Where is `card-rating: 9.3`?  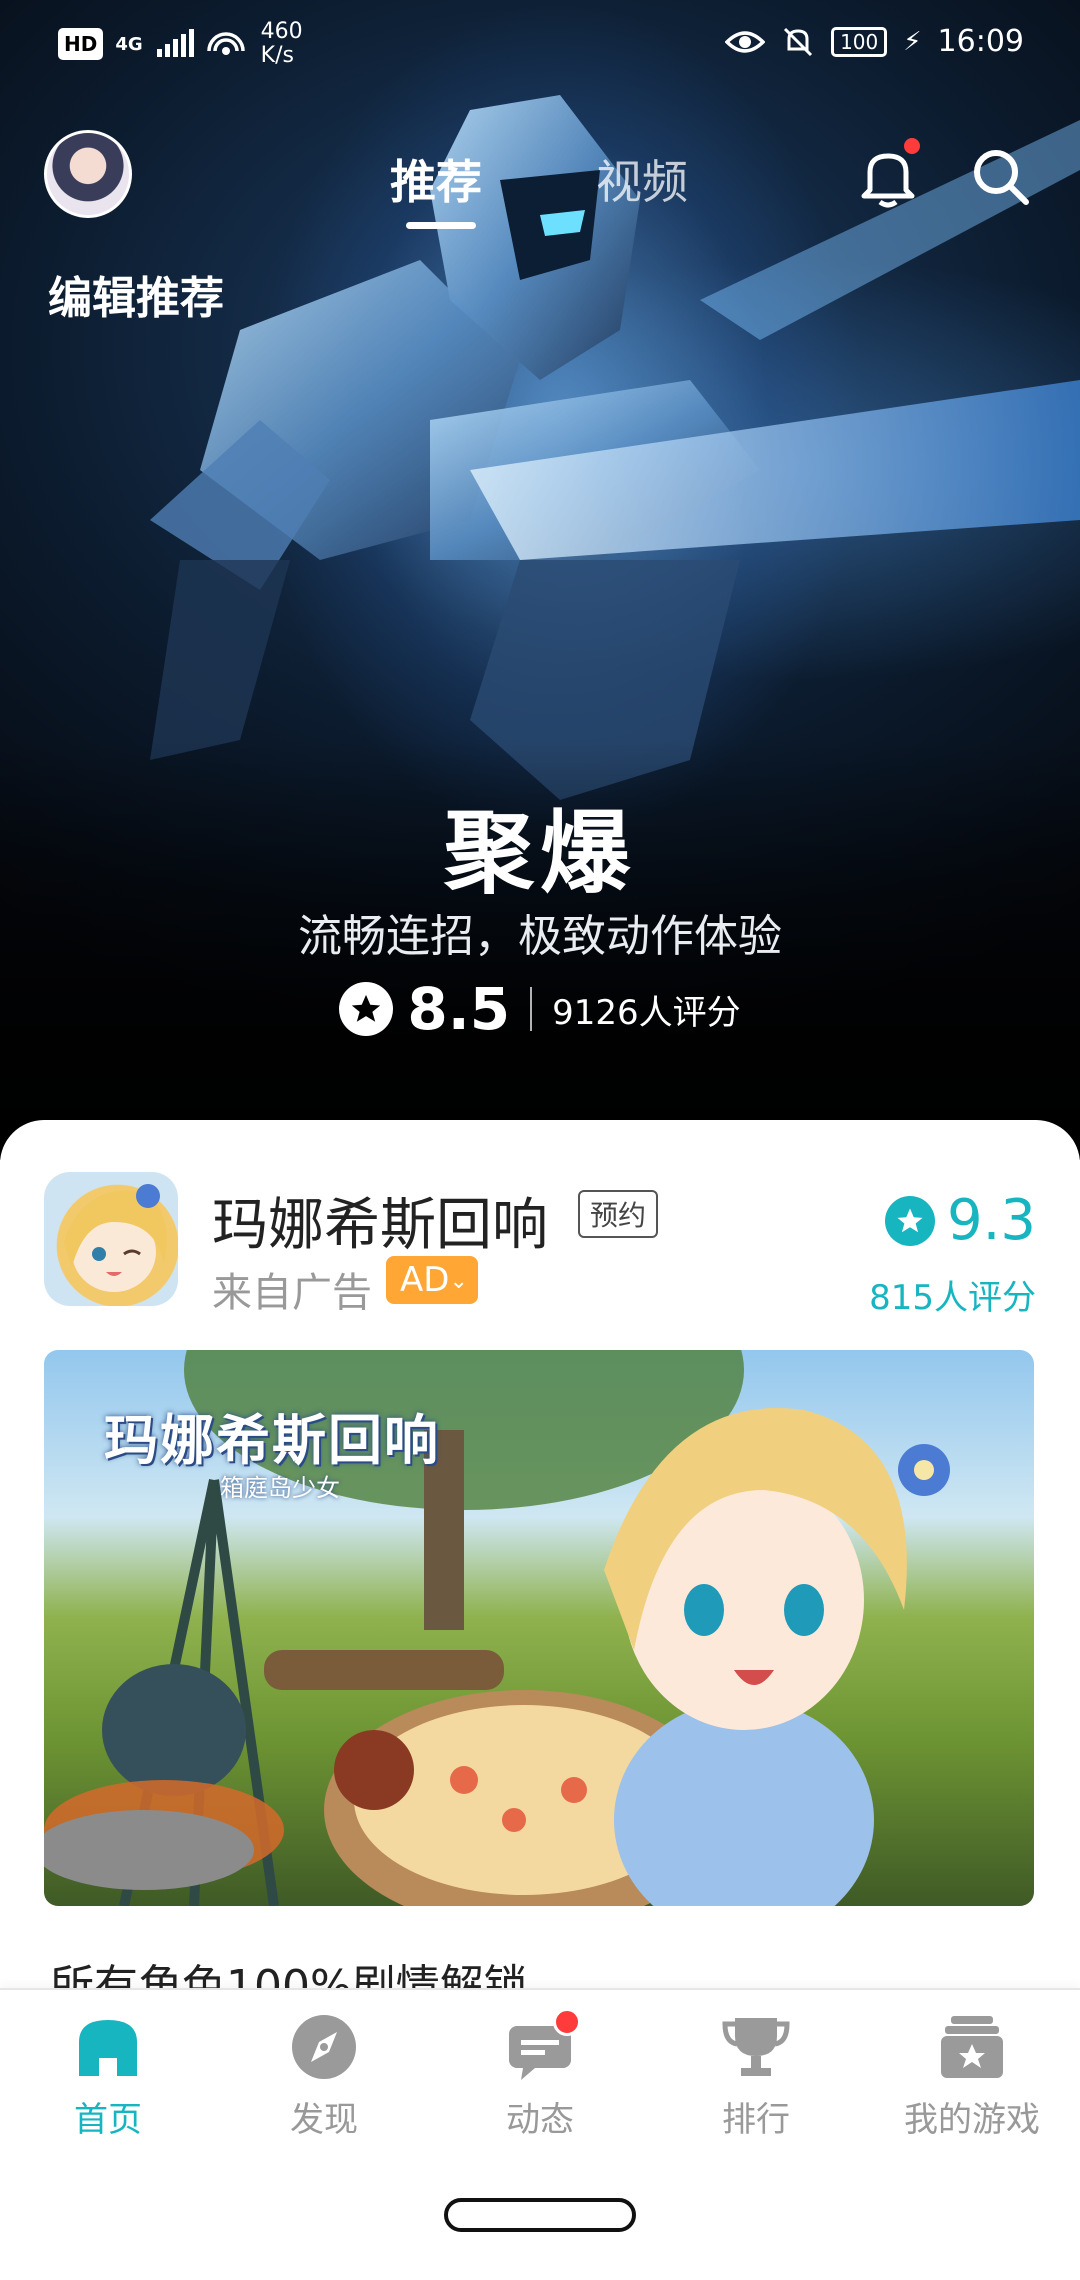
card-rating: 9.3 is located at coordinates (960, 1220).